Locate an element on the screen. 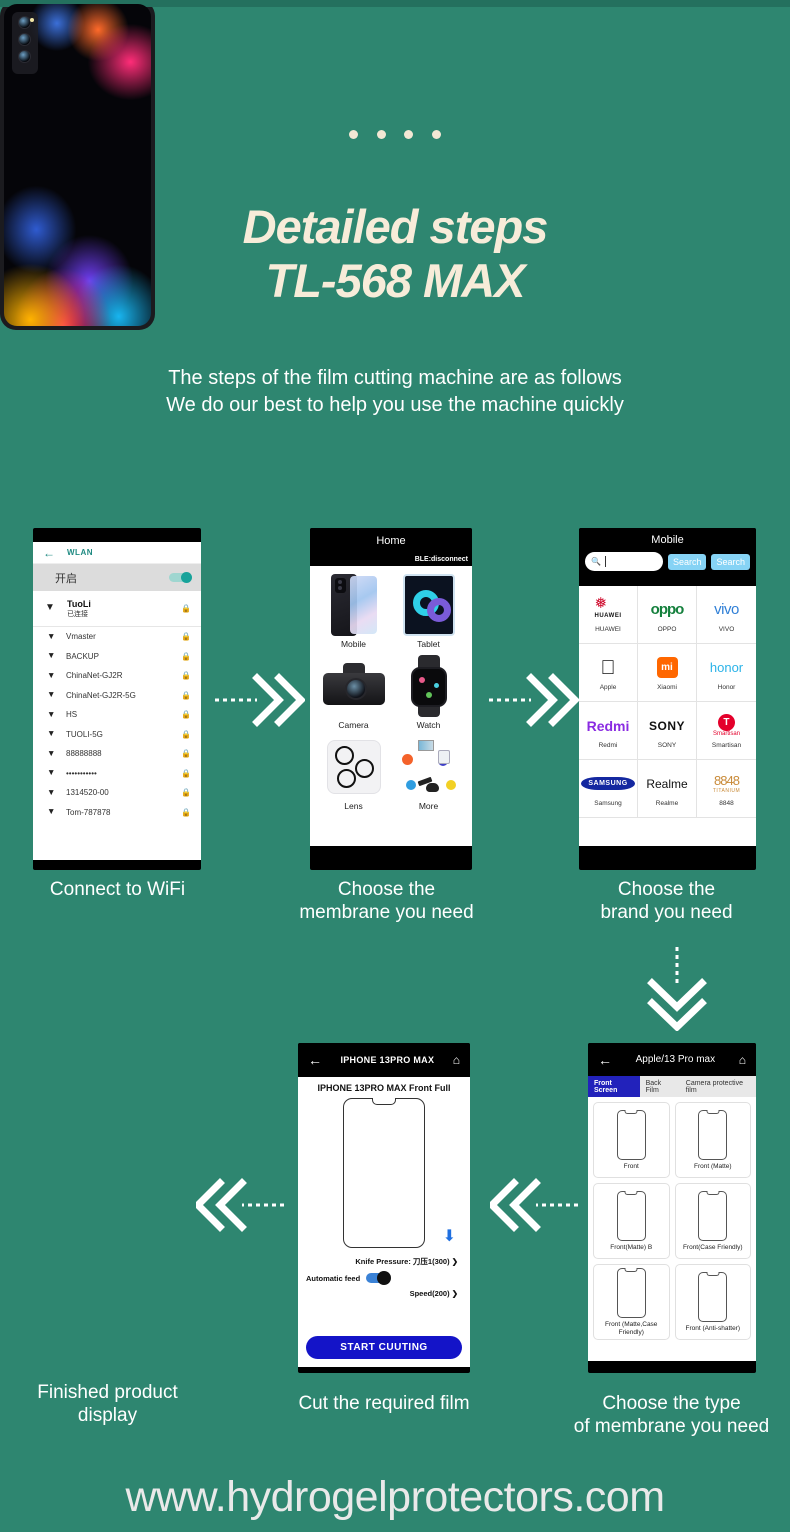  start-cutting-button: START CUUTING is located at coordinates (384, 1347).